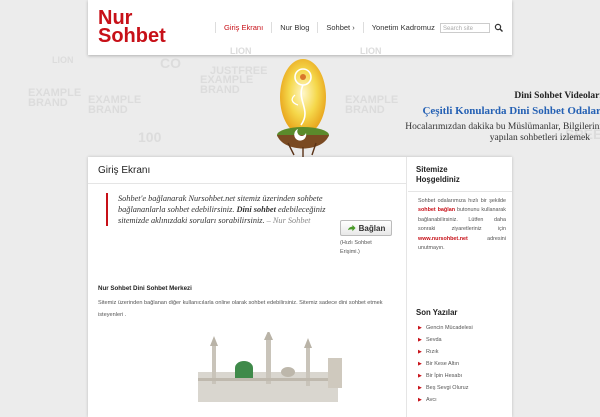 The width and height of the screenshot is (600, 417). I want to click on connect-button: Bağlan, so click(366, 228).